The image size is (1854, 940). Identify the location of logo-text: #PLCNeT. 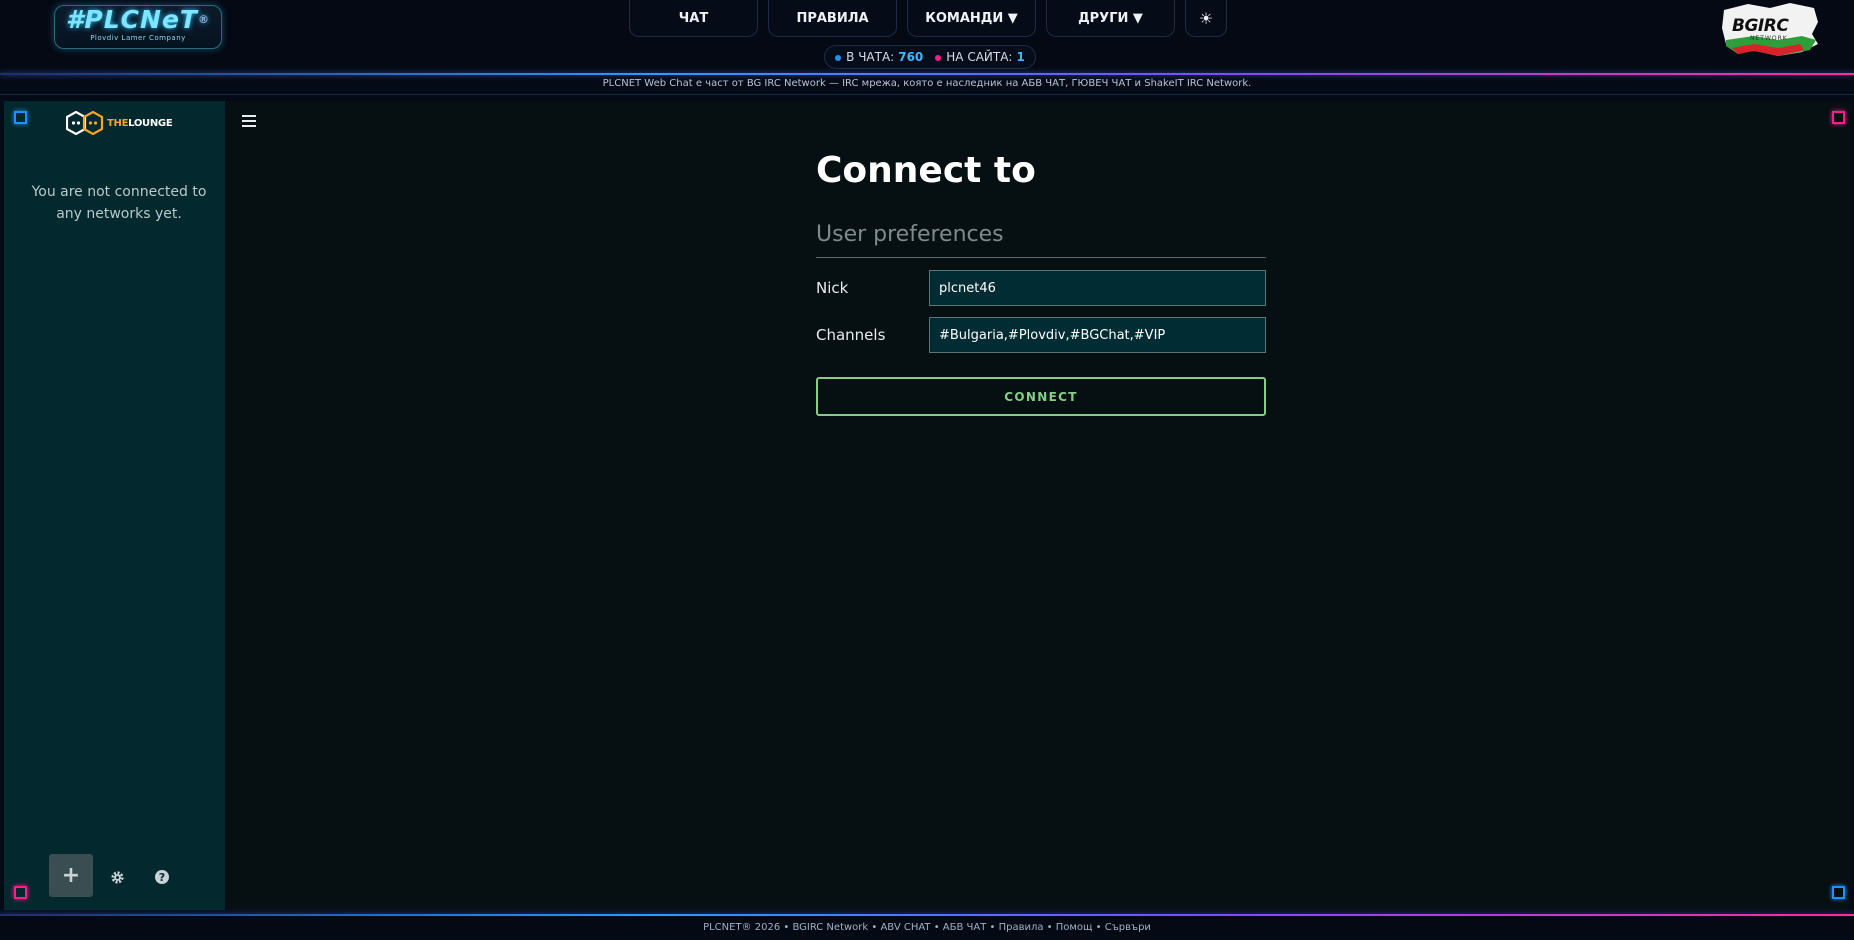
(132, 19).